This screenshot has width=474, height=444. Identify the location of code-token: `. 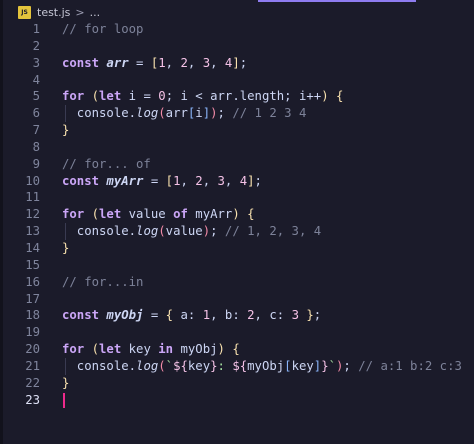
(332, 365).